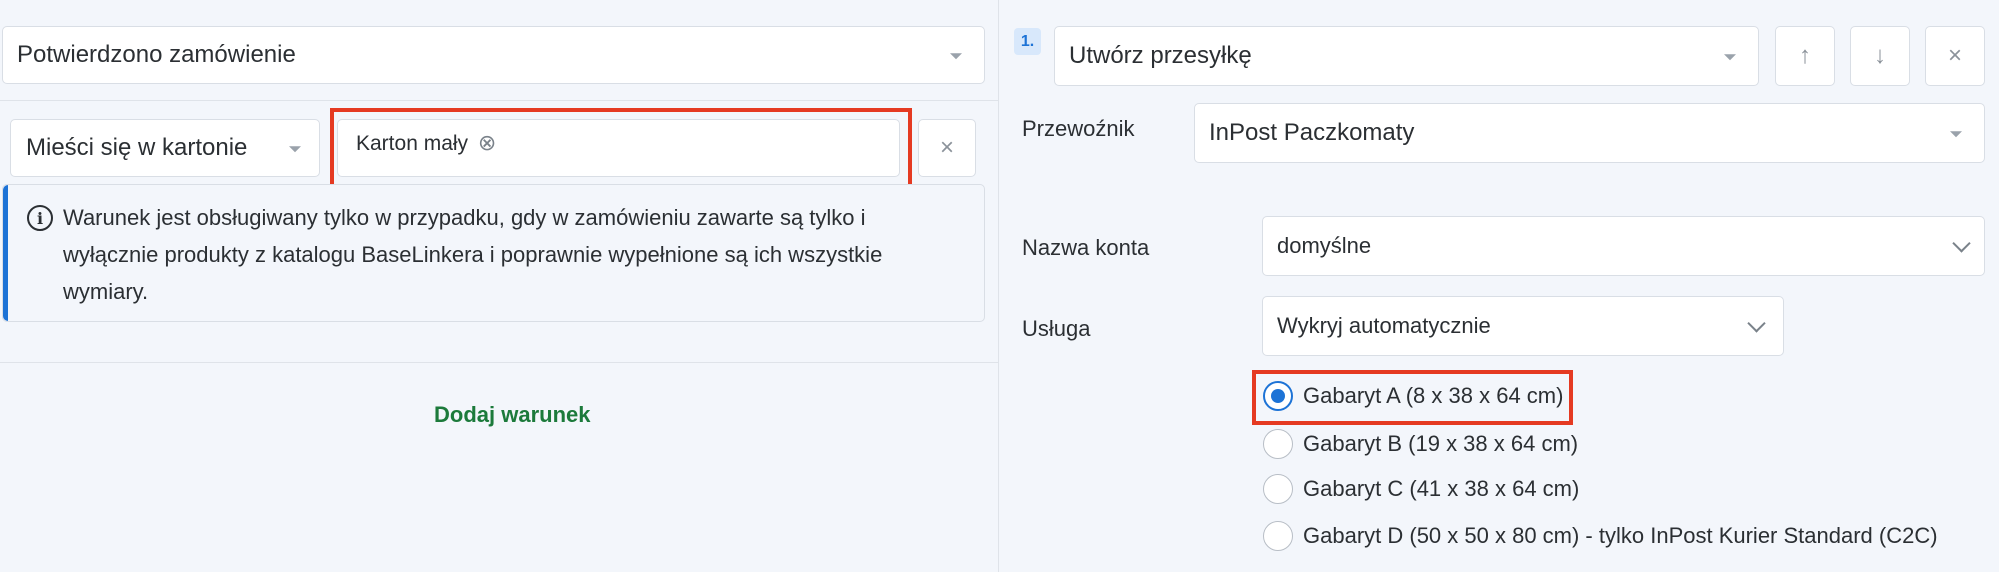  I want to click on arrow-down-icon: ↓, so click(1880, 55).